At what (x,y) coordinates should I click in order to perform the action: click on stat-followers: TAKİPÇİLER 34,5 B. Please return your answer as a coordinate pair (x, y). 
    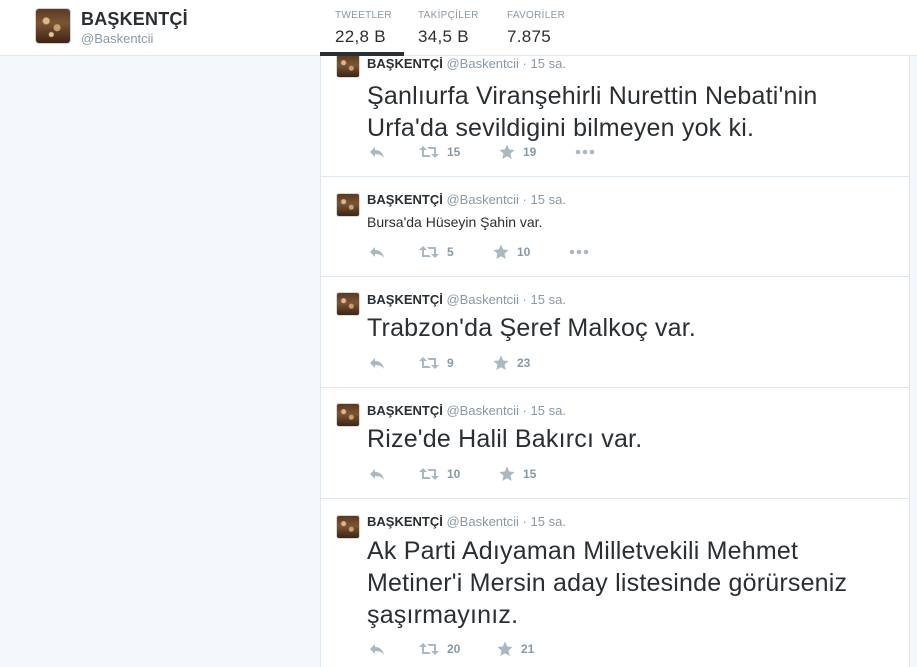
    Looking at the image, I should click on (447, 28).